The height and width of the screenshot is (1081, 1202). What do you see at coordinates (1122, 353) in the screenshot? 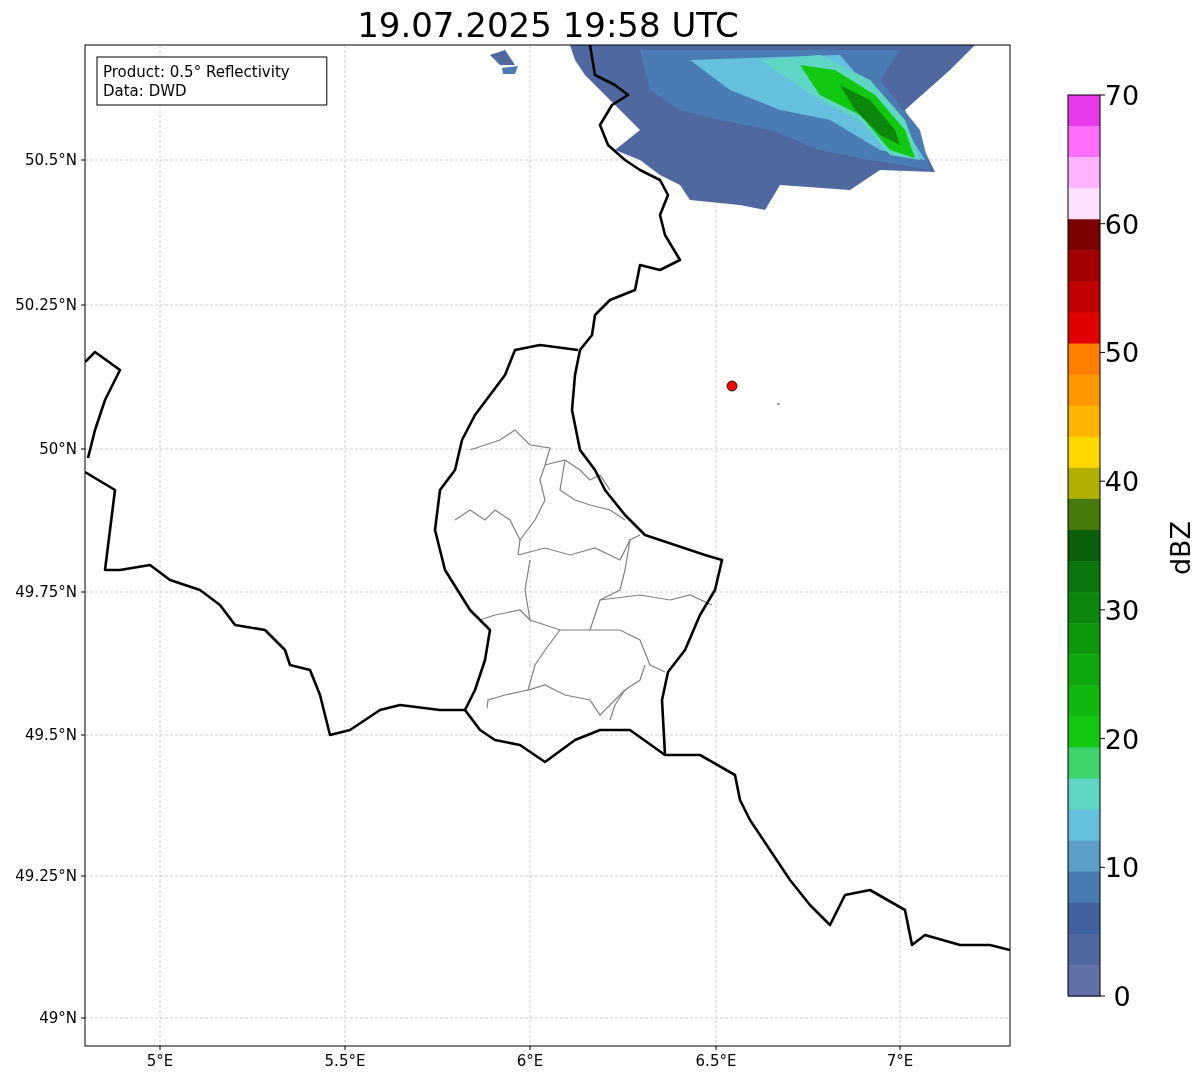
I see `colorbar-label: 50` at bounding box center [1122, 353].